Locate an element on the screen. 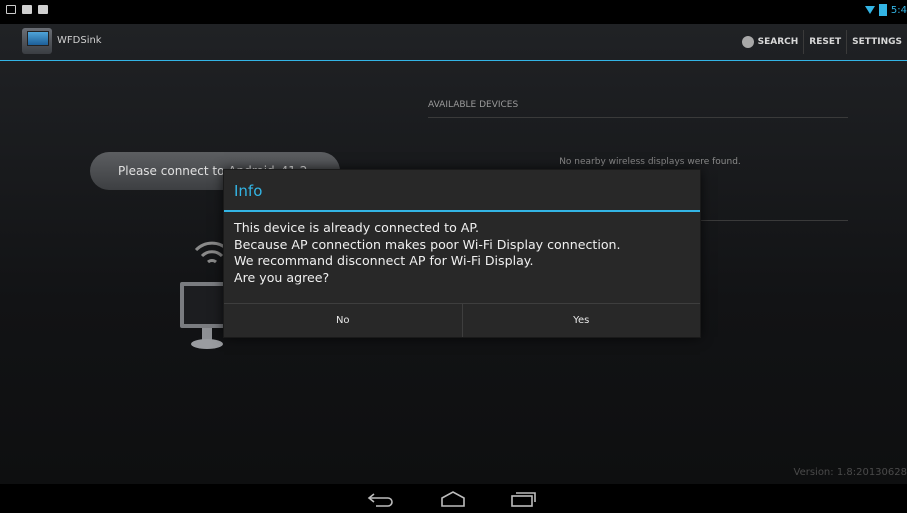 Image resolution: width=907 pixels, height=513 pixels. home-icon is located at coordinates (453, 499).